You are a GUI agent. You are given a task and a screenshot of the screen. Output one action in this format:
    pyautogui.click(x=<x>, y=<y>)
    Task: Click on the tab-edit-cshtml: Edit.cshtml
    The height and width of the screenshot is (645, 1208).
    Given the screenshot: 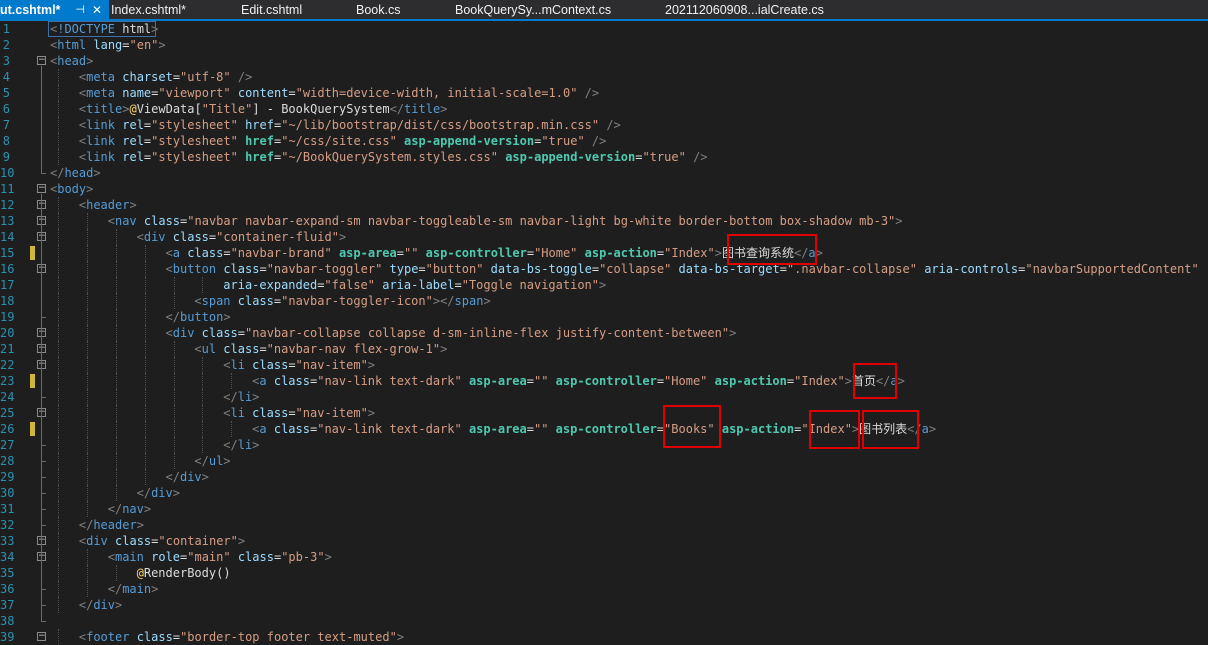 What is the action you would take?
    pyautogui.click(x=295, y=10)
    